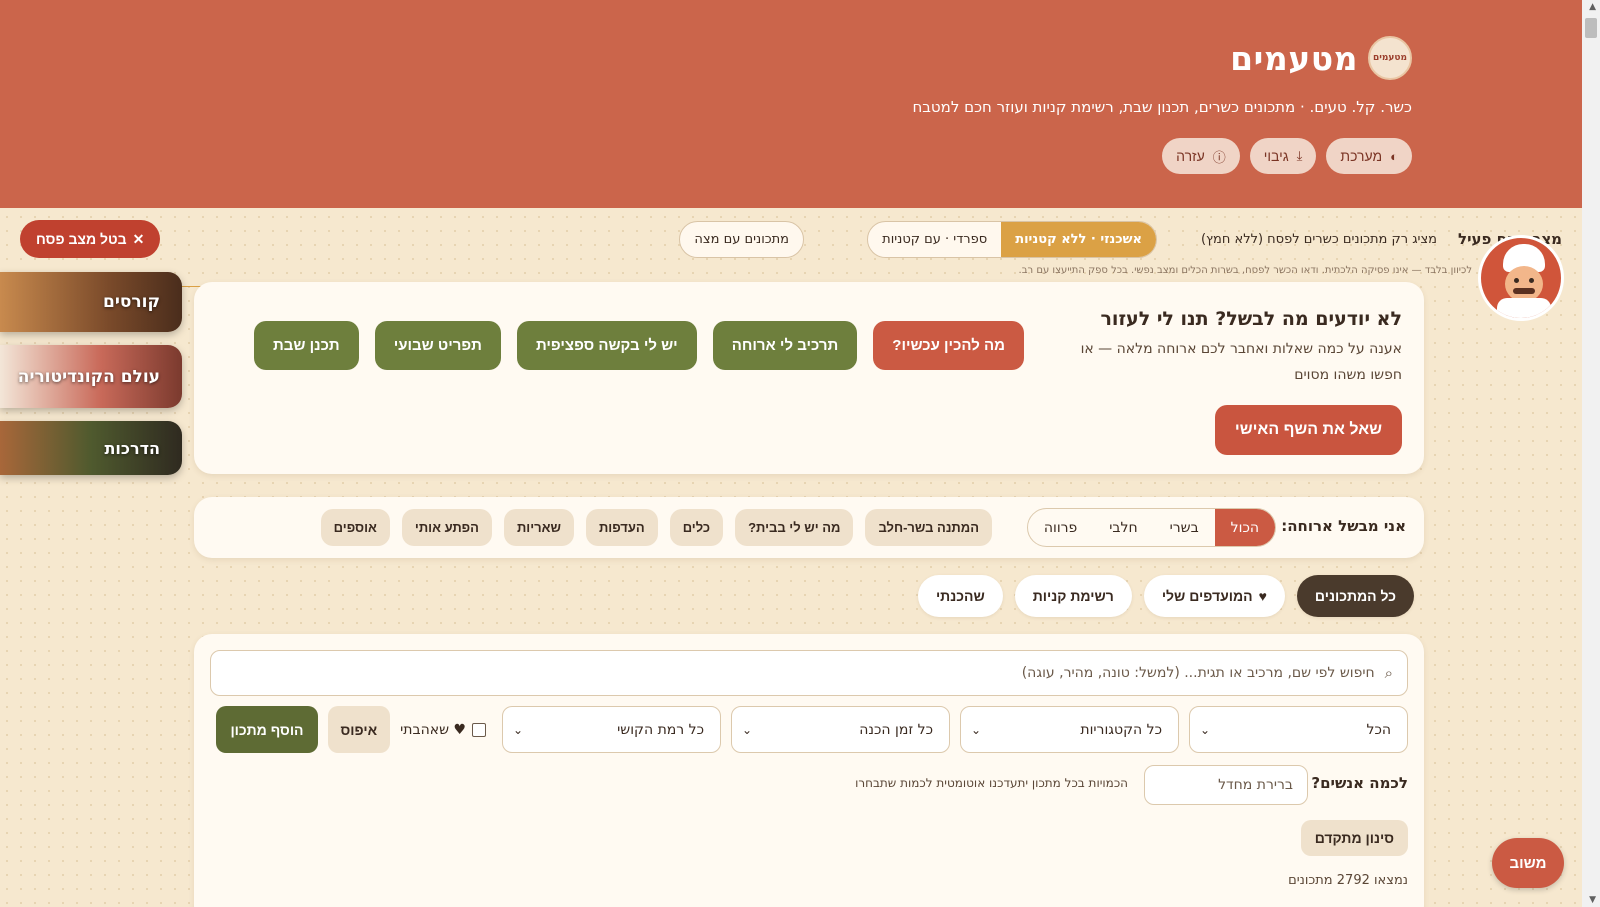  Describe the element at coordinates (355, 527) in the screenshot. I see `chip-collections: אוספים` at that location.